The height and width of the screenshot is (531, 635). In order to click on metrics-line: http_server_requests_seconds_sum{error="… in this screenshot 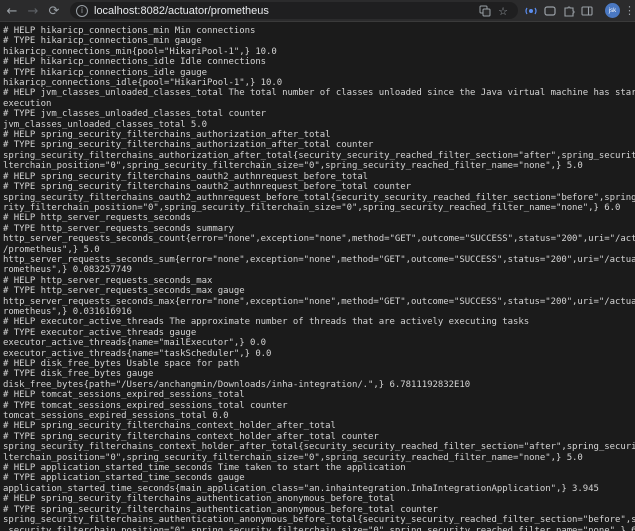, I will do `click(319, 259)`.